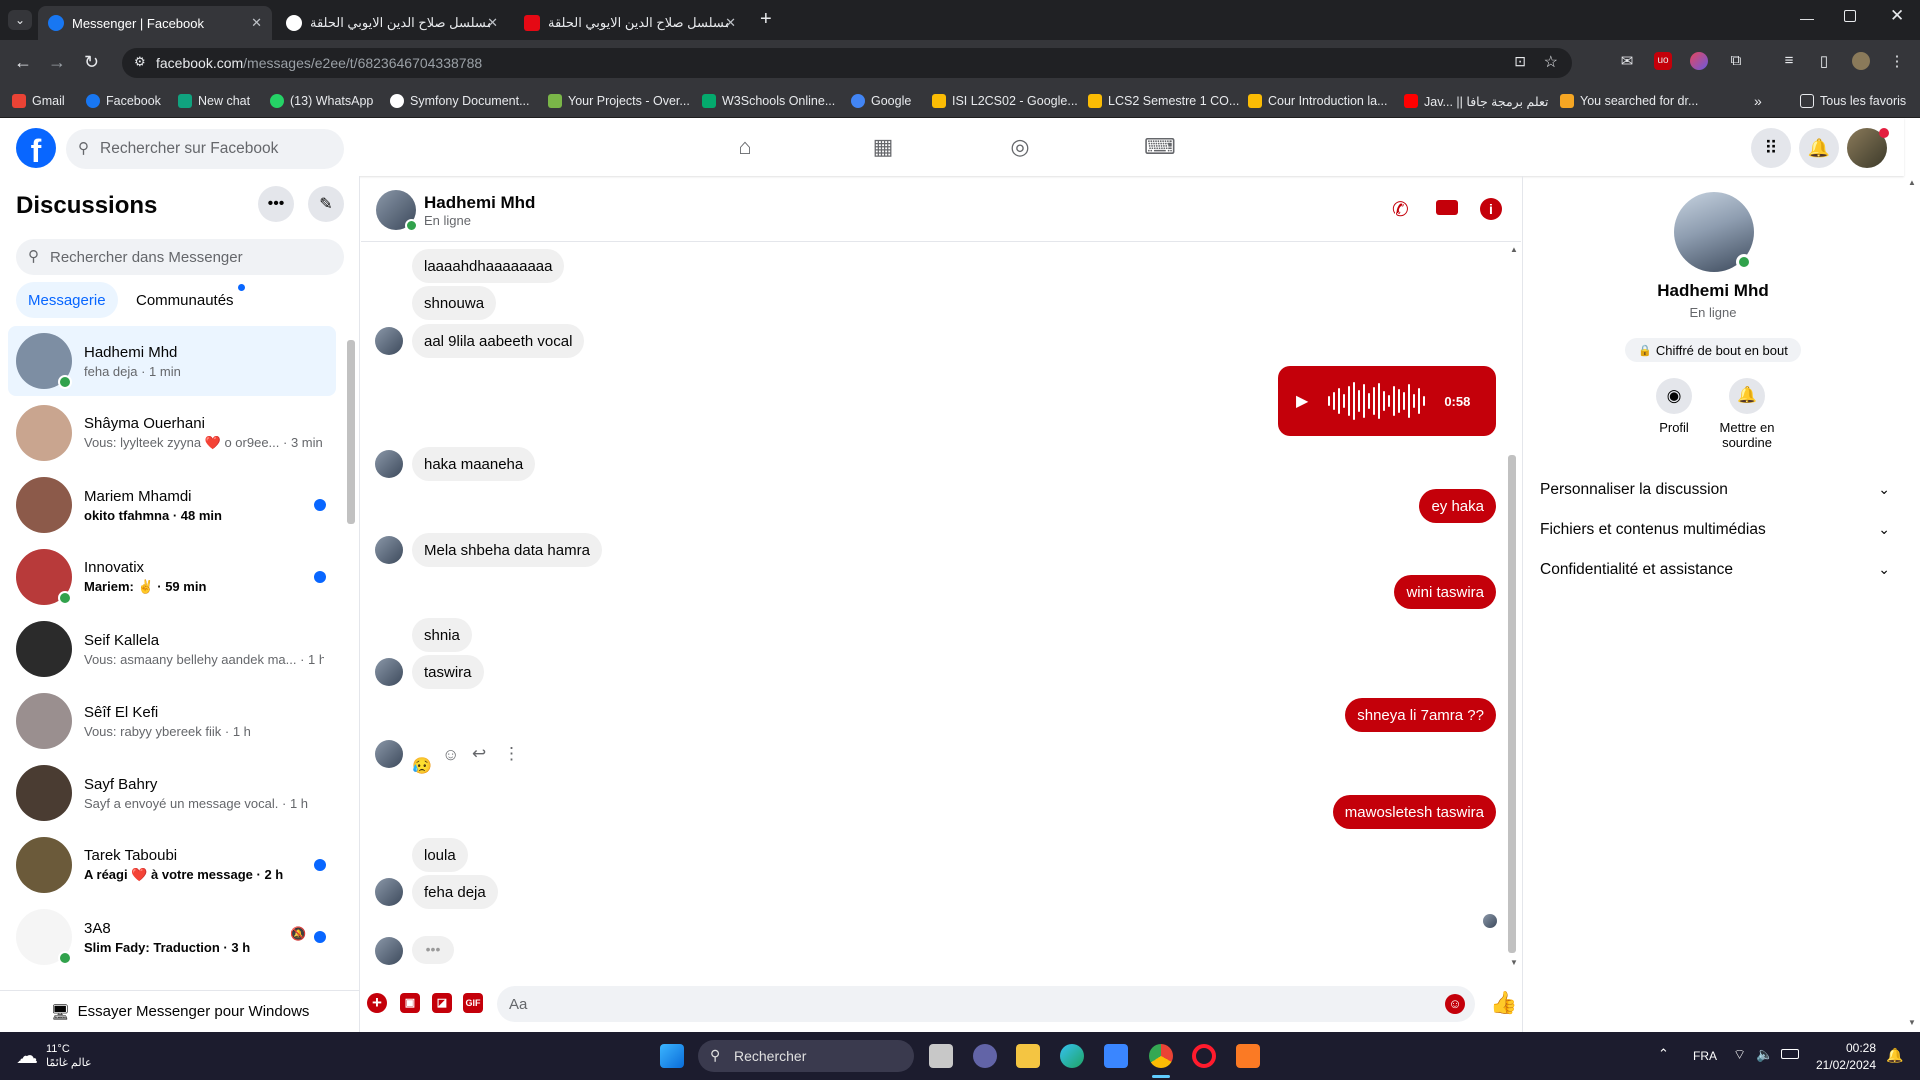  What do you see at coordinates (1457, 506) in the screenshot?
I see `sent-message-bubble: ey haka` at bounding box center [1457, 506].